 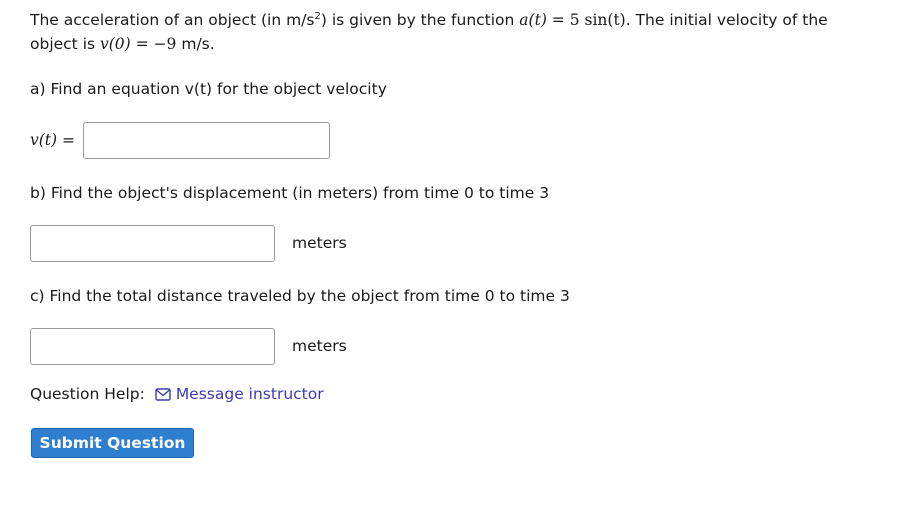 I want to click on equals-sign: =, so click(x=558, y=20).